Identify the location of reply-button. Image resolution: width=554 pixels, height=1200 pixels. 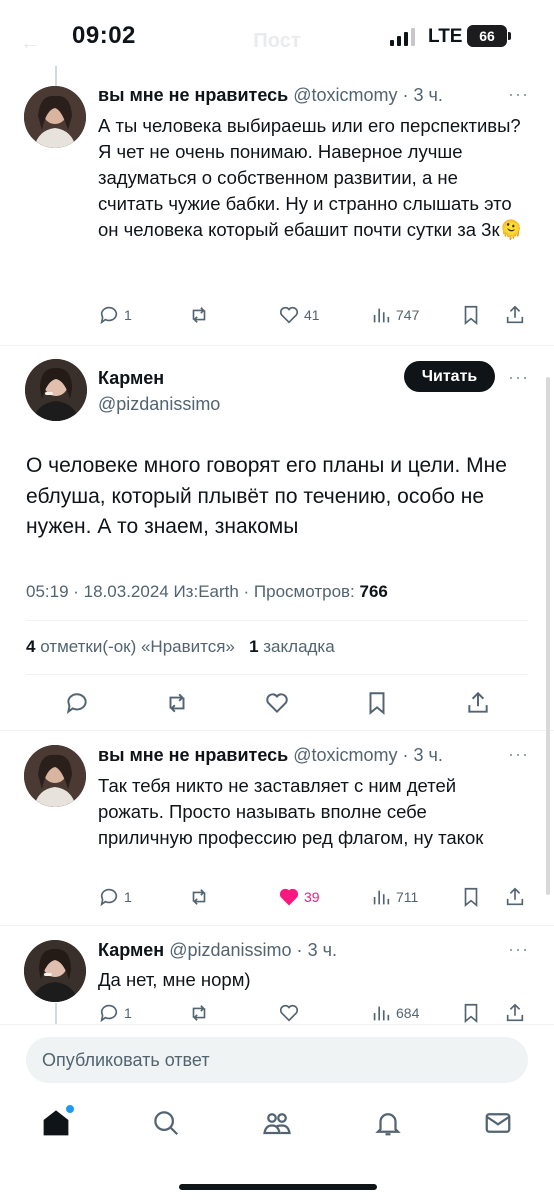
(77, 705).